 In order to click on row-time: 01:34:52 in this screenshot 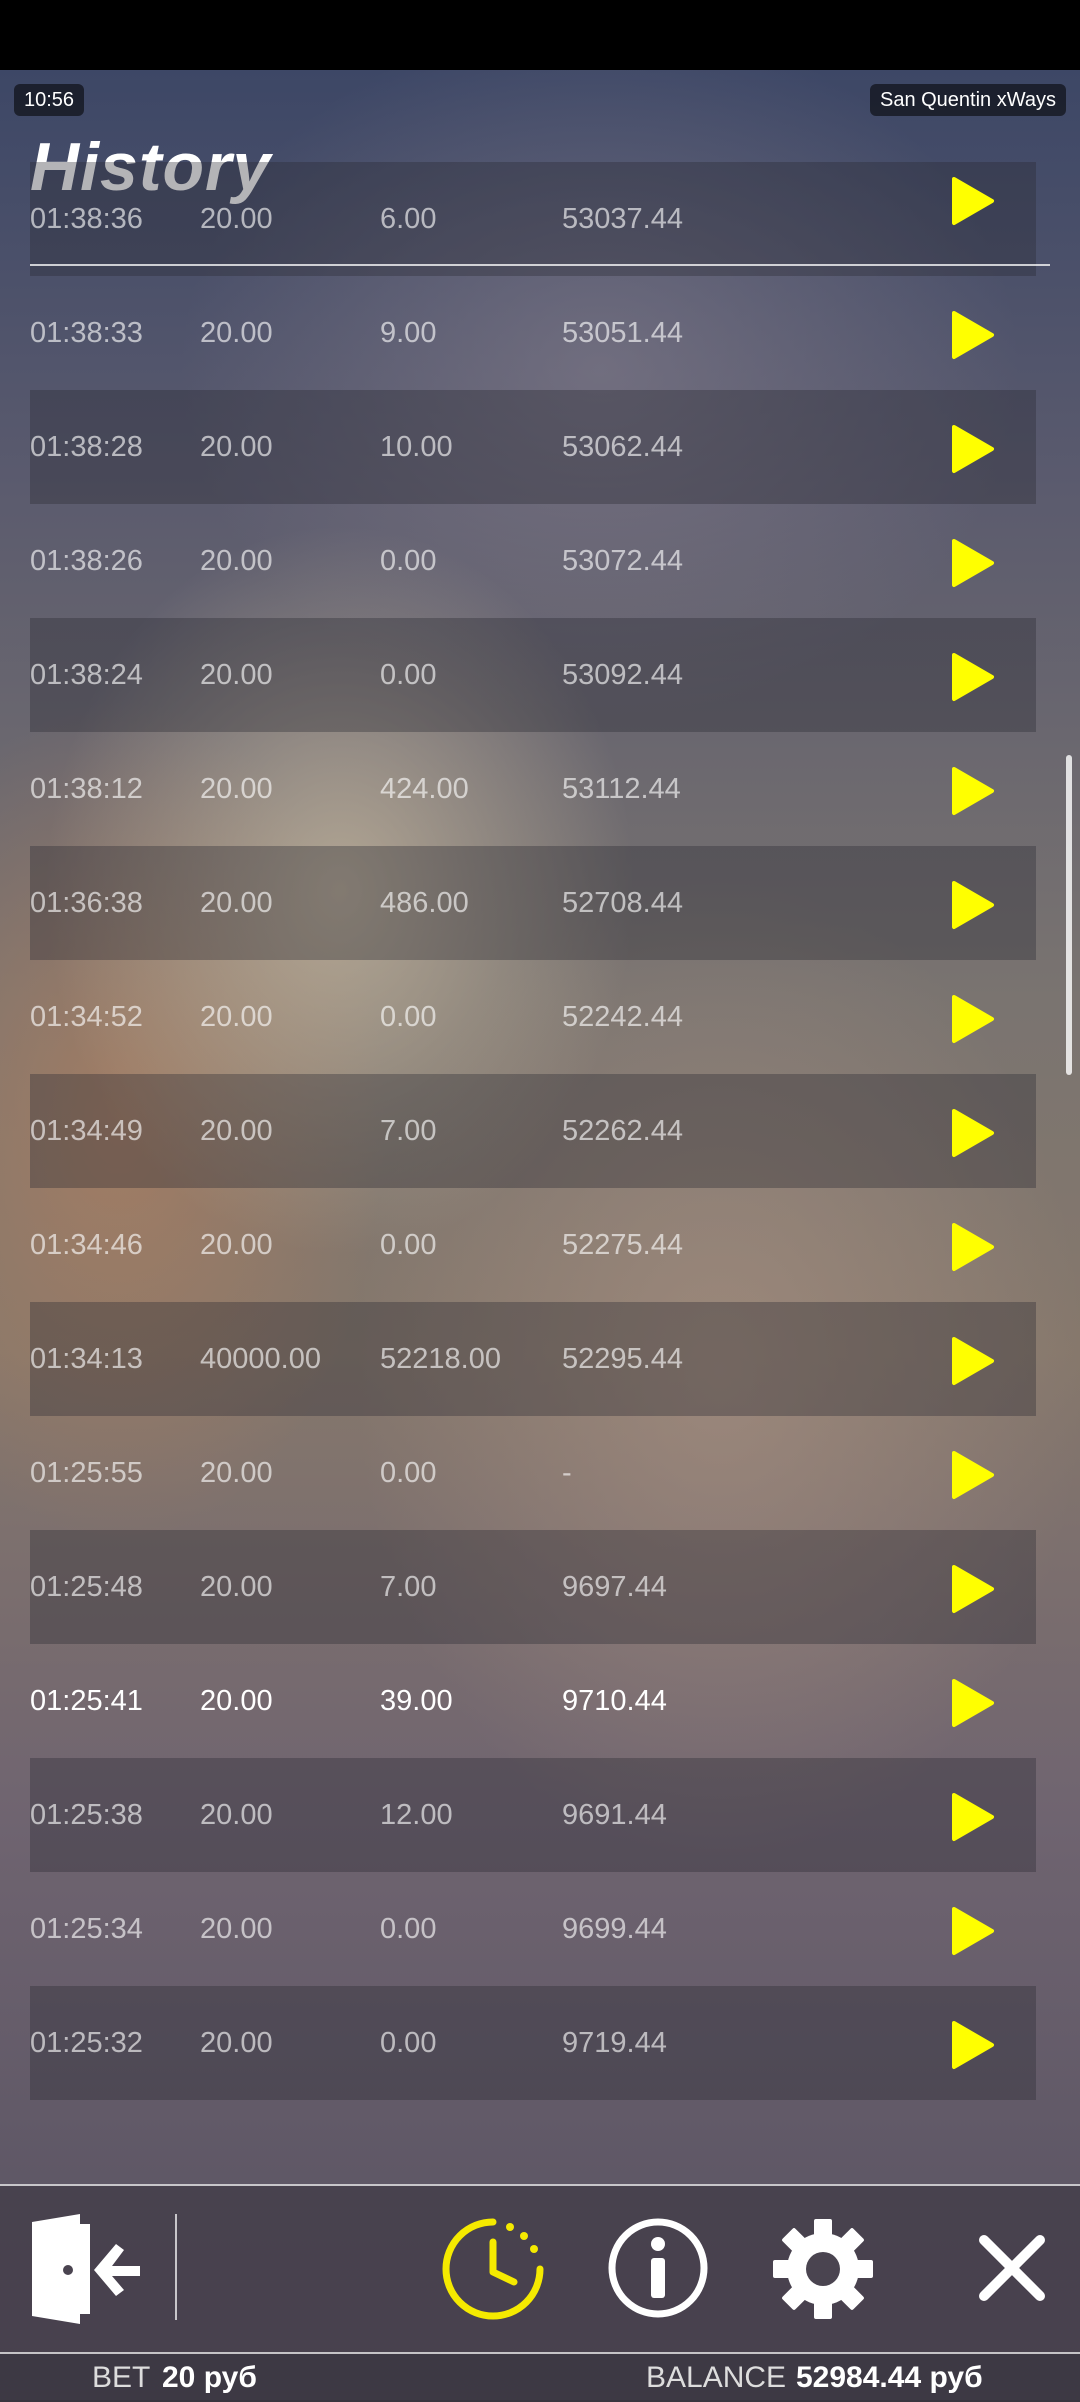, I will do `click(86, 1017)`.